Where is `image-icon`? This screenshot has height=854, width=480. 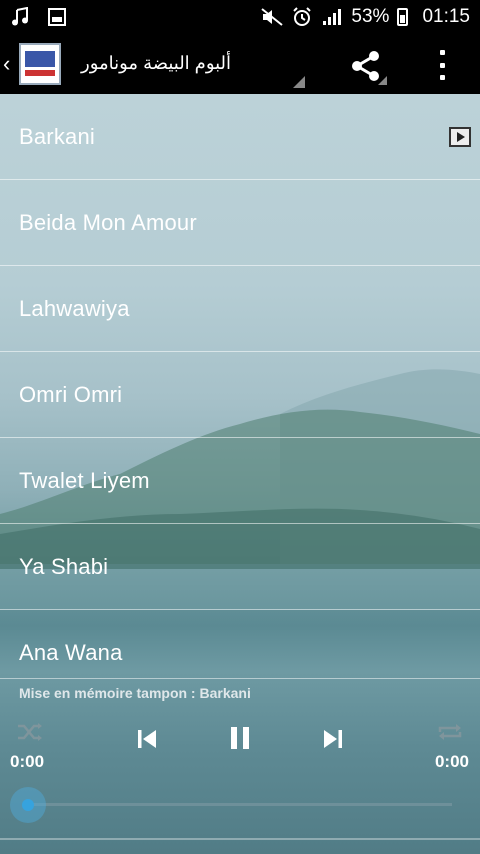
image-icon is located at coordinates (57, 17).